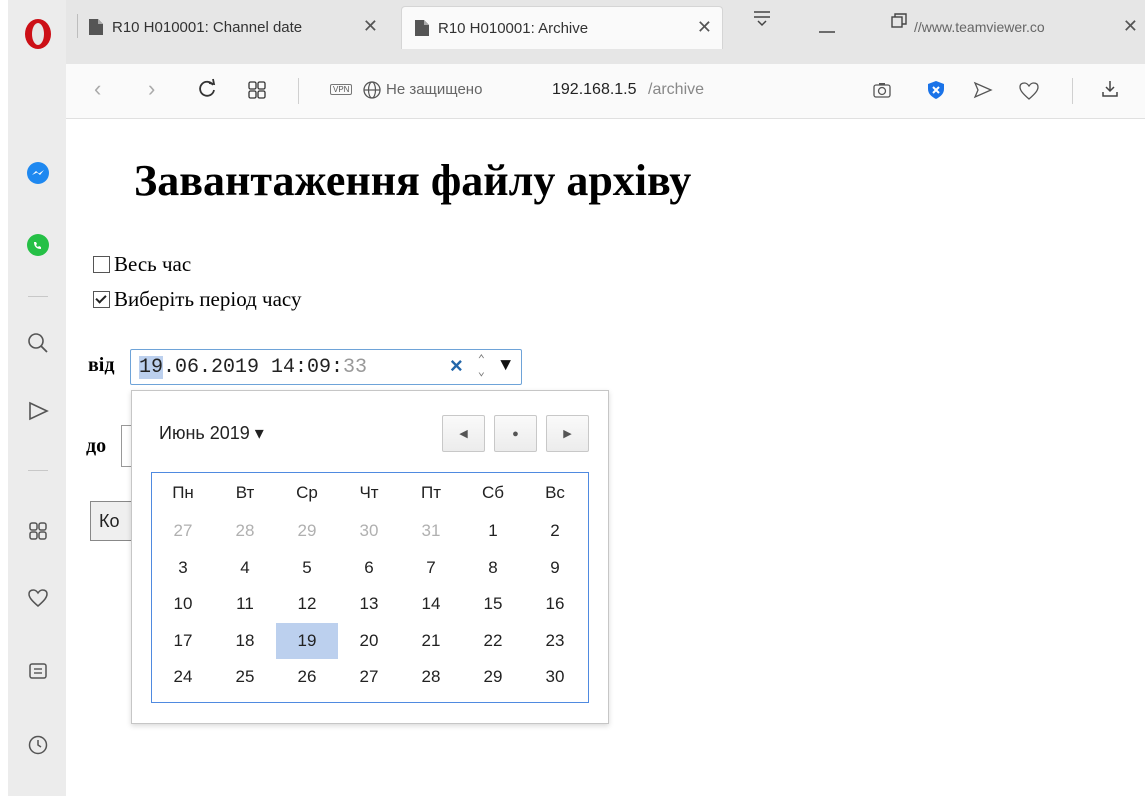 This screenshot has height=796, width=1145. What do you see at coordinates (1029, 93) in the screenshot?
I see `bookmark-heart-icon` at bounding box center [1029, 93].